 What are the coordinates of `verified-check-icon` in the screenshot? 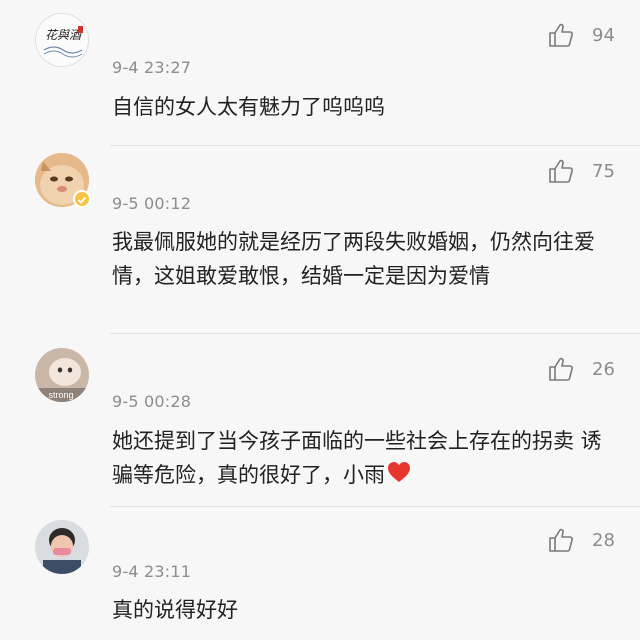 It's located at (82, 200).